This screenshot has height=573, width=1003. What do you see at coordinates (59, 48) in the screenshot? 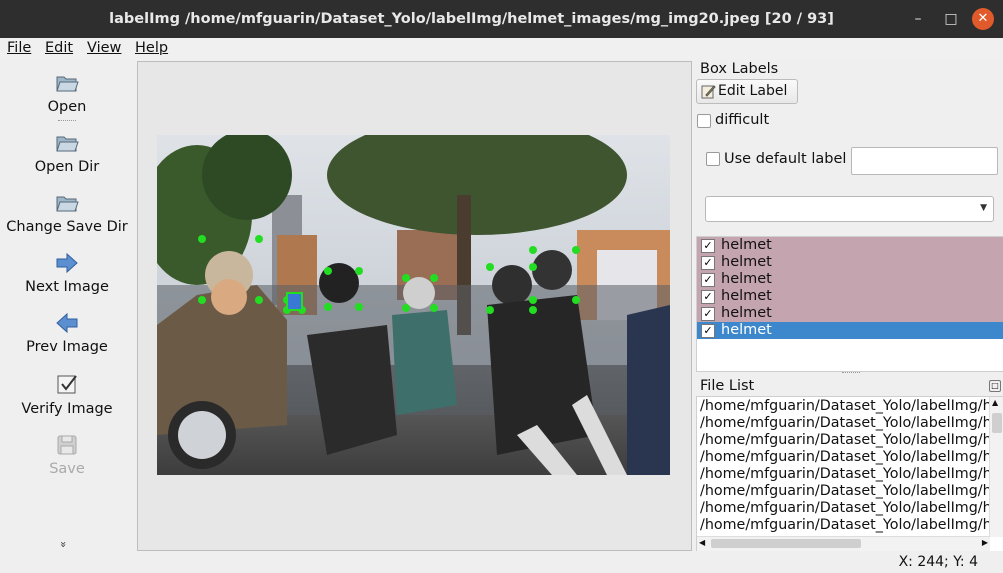
I see `menu-edit: Edit` at bounding box center [59, 48].